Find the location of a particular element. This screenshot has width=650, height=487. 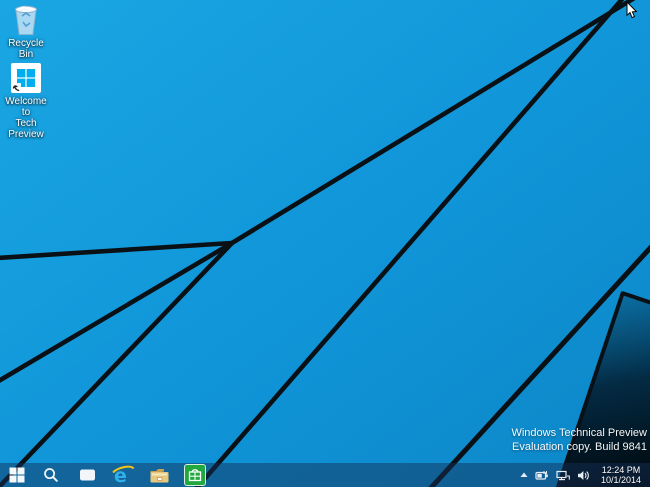

folder-icon is located at coordinates (159, 475).